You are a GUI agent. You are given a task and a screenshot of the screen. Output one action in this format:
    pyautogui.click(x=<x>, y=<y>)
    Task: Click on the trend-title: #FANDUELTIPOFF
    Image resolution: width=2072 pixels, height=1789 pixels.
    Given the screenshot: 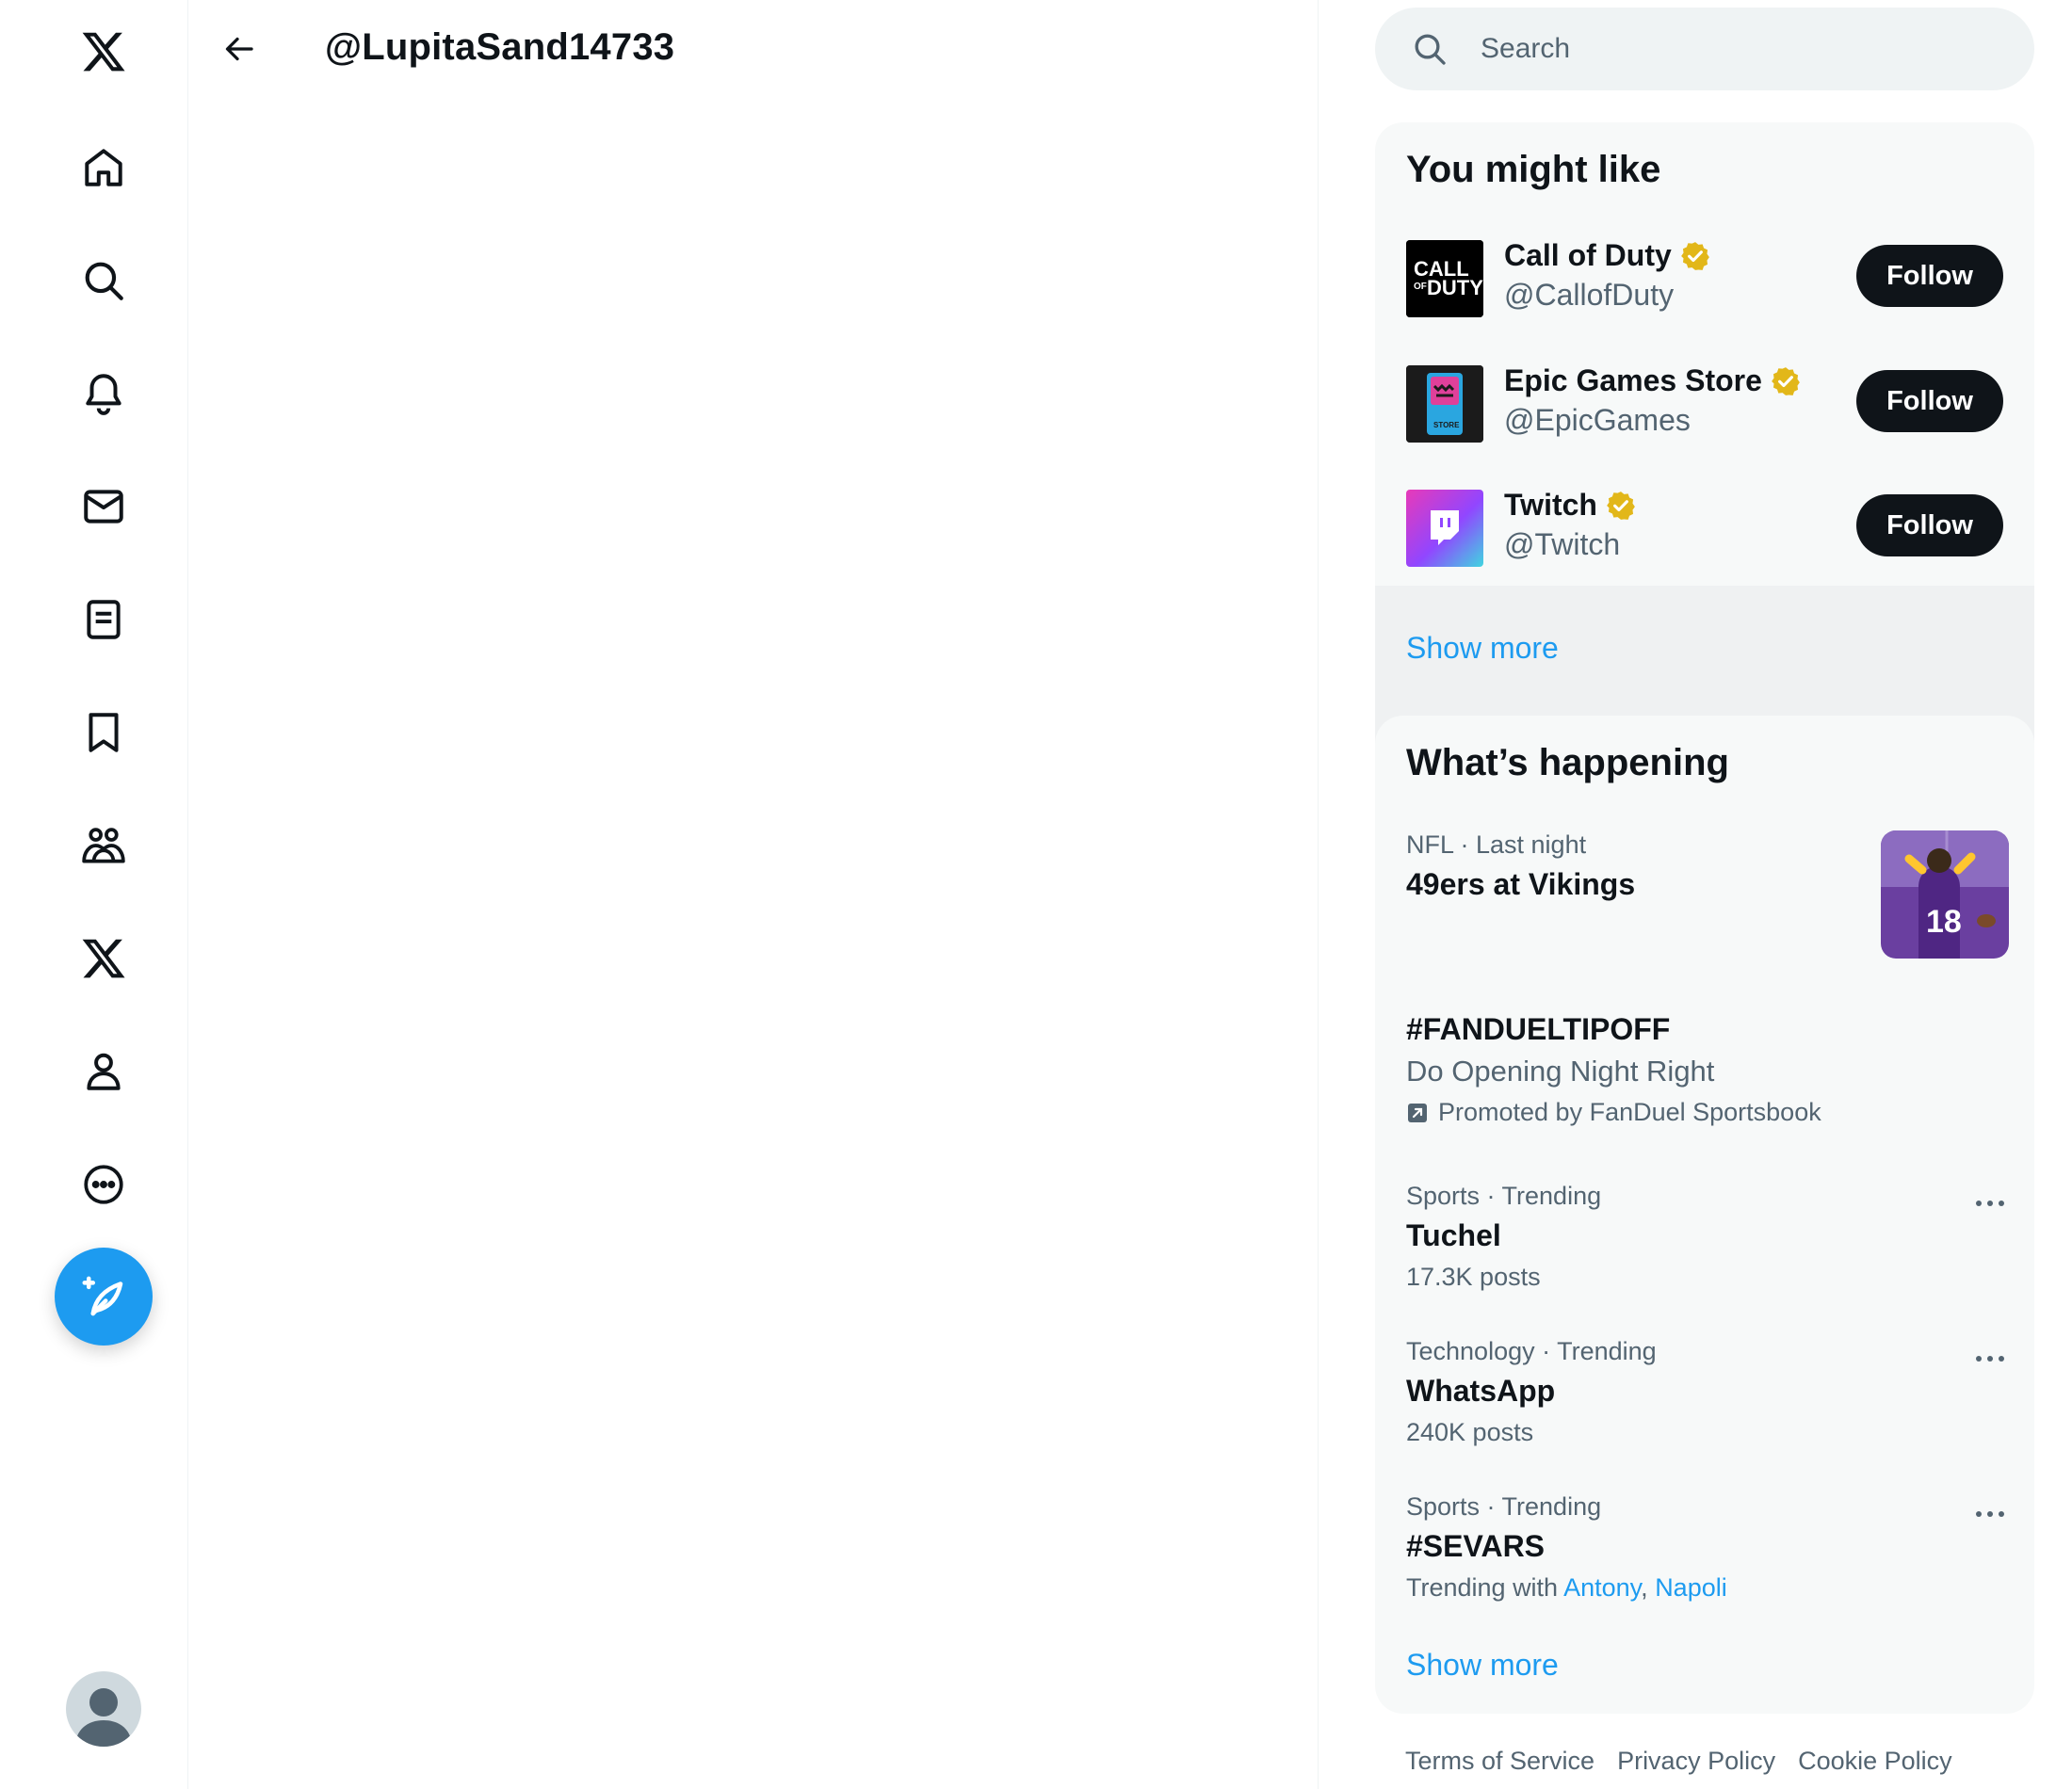 What is the action you would take?
    pyautogui.click(x=1538, y=1029)
    